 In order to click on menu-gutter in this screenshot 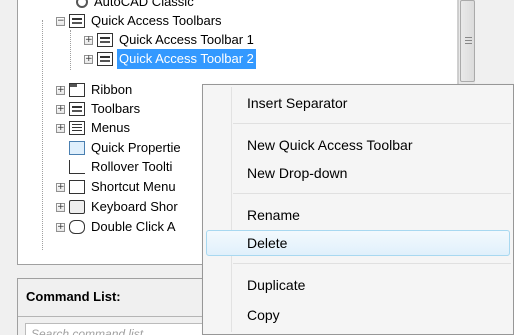, I will do `click(231, 209)`.